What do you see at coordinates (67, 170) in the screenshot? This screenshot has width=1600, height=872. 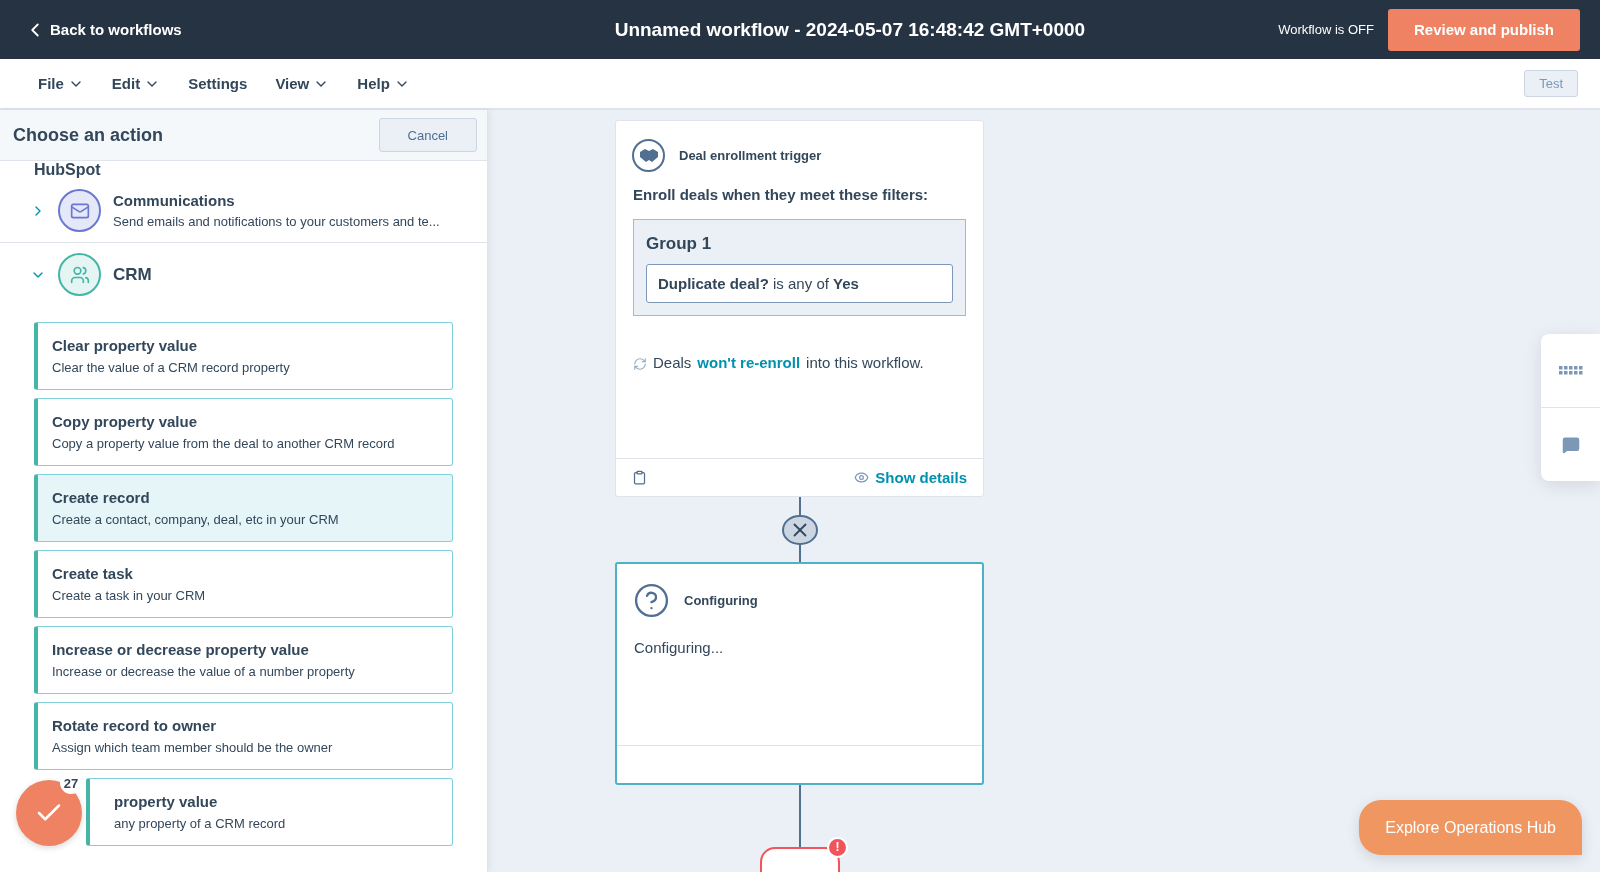 I see `section-heading: HubSpot` at bounding box center [67, 170].